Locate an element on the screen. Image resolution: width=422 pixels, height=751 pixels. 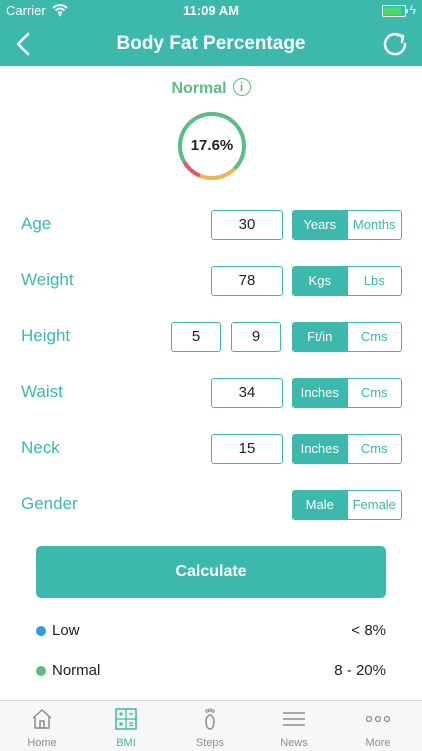
height-unit-toggle: Ft/in Cms is located at coordinates (347, 337).